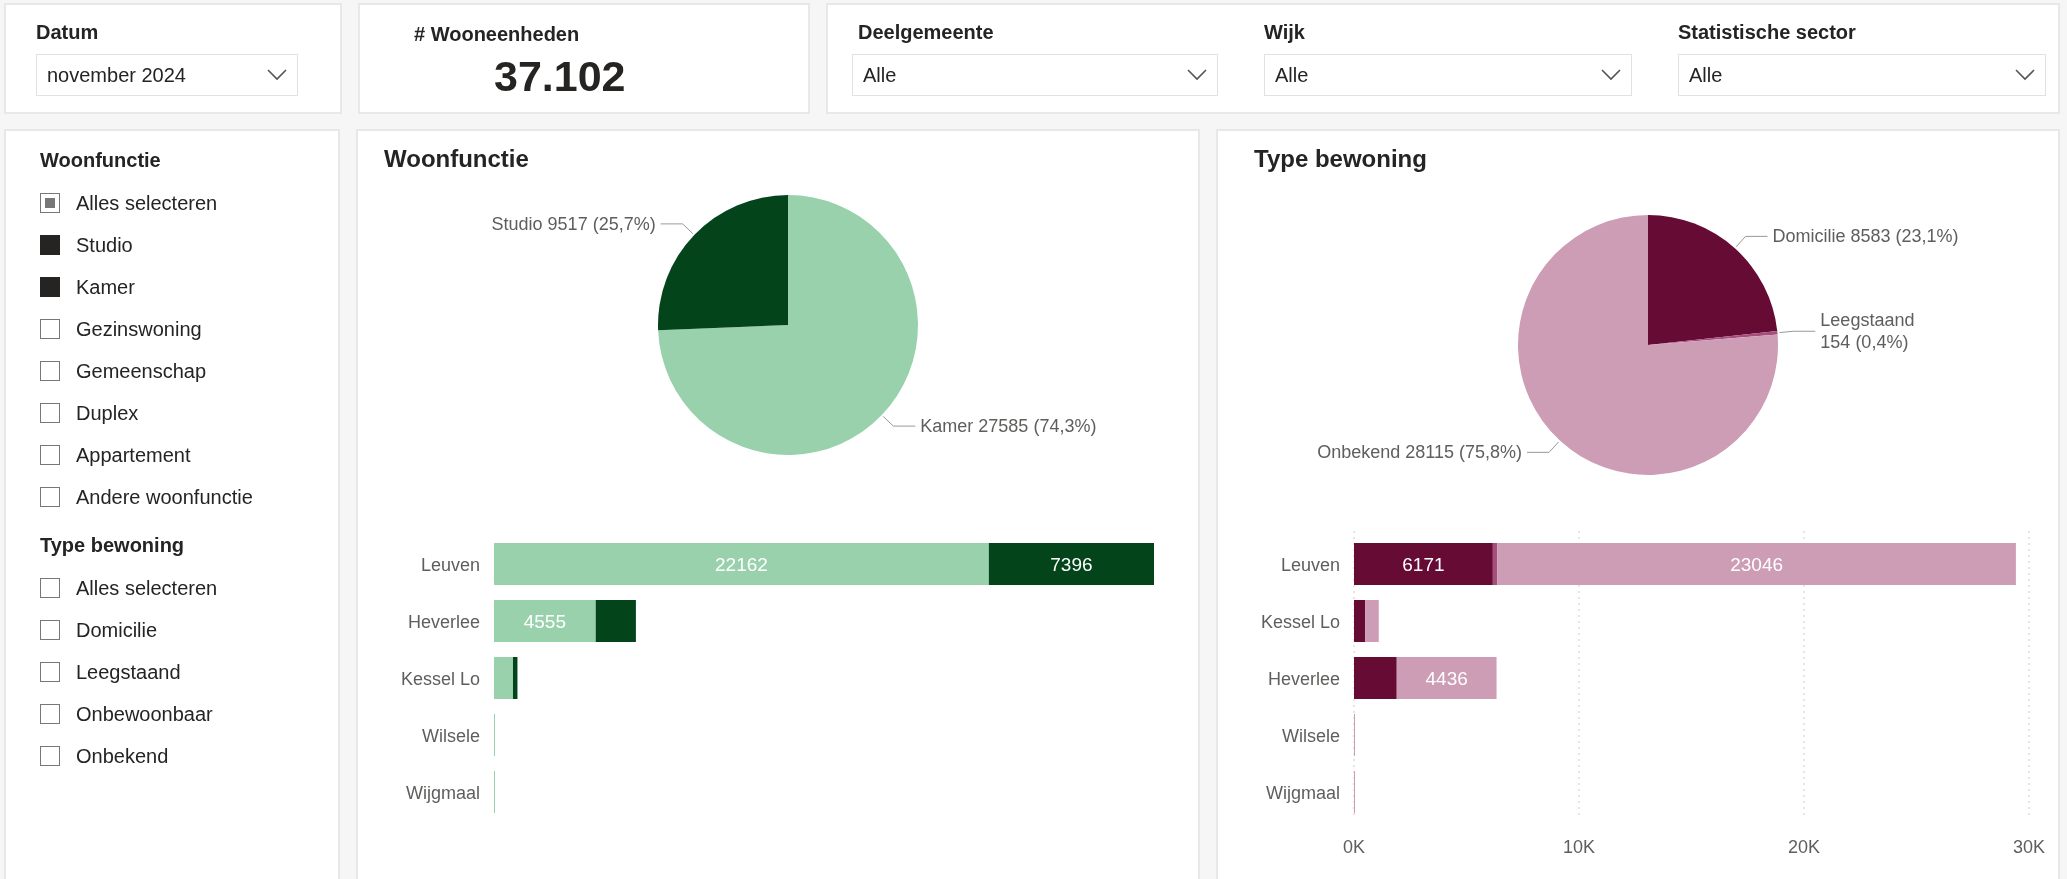  What do you see at coordinates (2029, 847) in the screenshot?
I see `axis-tick-label: 30K` at bounding box center [2029, 847].